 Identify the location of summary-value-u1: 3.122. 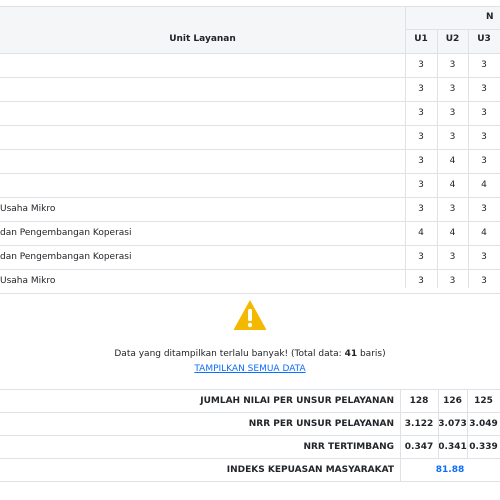
(419, 423).